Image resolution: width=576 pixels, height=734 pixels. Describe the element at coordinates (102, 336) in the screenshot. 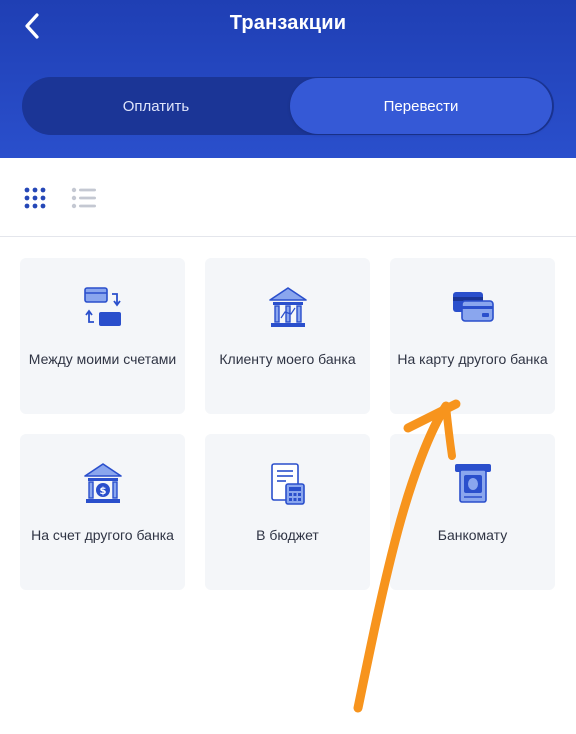

I see `tile-between-my-accounts: Между моими счетами` at that location.